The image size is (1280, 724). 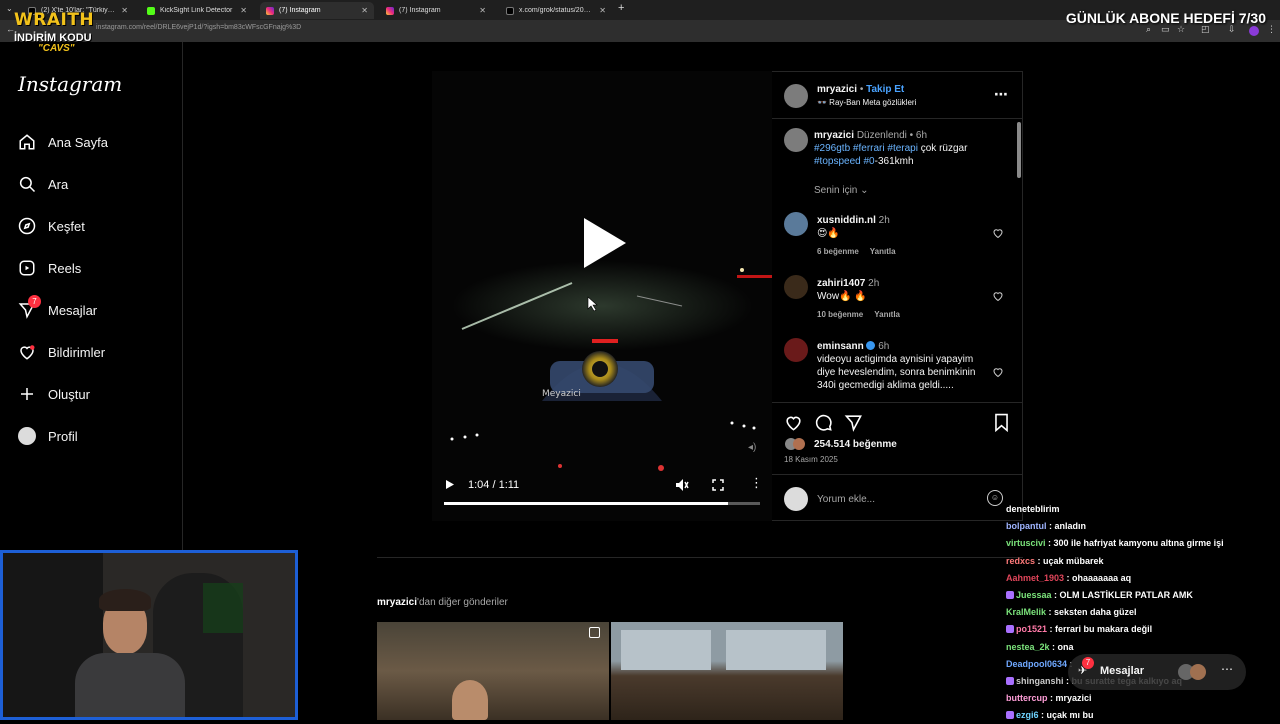 What do you see at coordinates (1122, 671) in the screenshot?
I see `messages-label: Mesajlar` at bounding box center [1122, 671].